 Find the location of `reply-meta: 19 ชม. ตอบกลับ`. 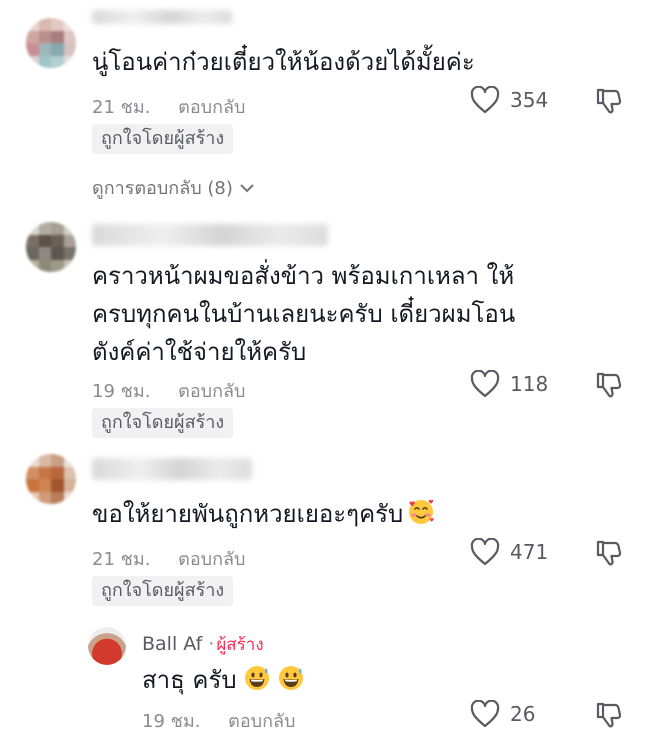

reply-meta: 19 ชม. ตอบกลับ is located at coordinates (218, 720).